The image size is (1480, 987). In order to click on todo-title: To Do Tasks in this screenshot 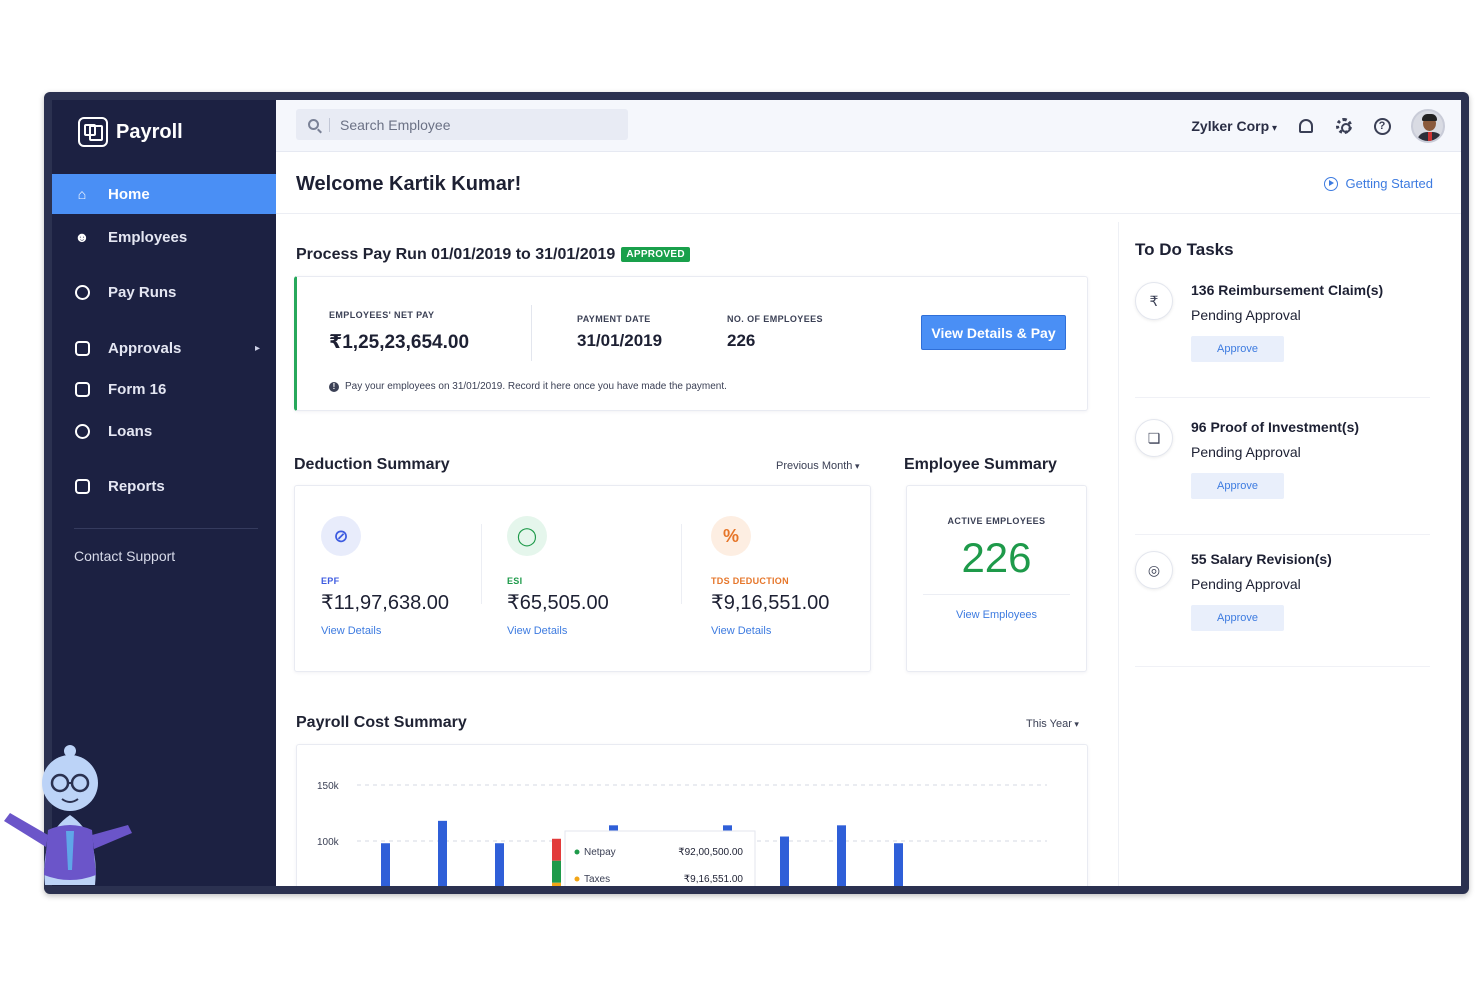, I will do `click(1184, 249)`.